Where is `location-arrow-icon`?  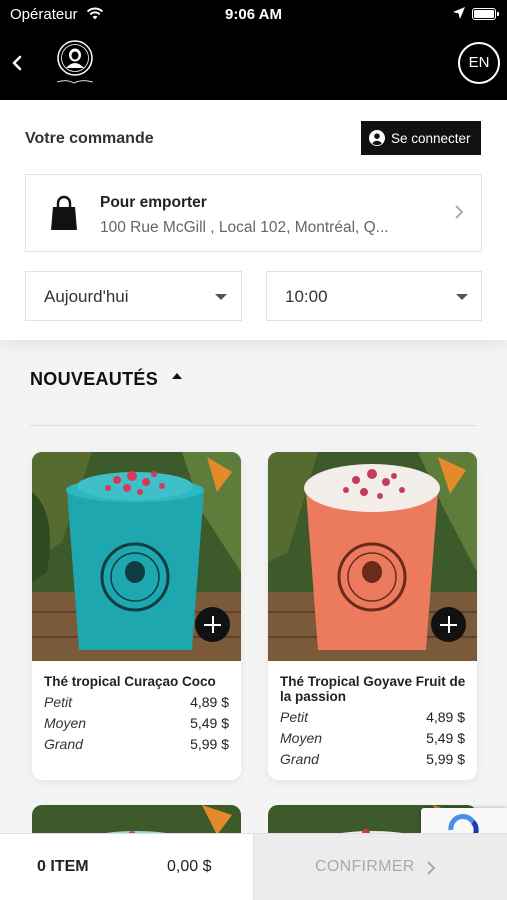
location-arrow-icon is located at coordinates (459, 13).